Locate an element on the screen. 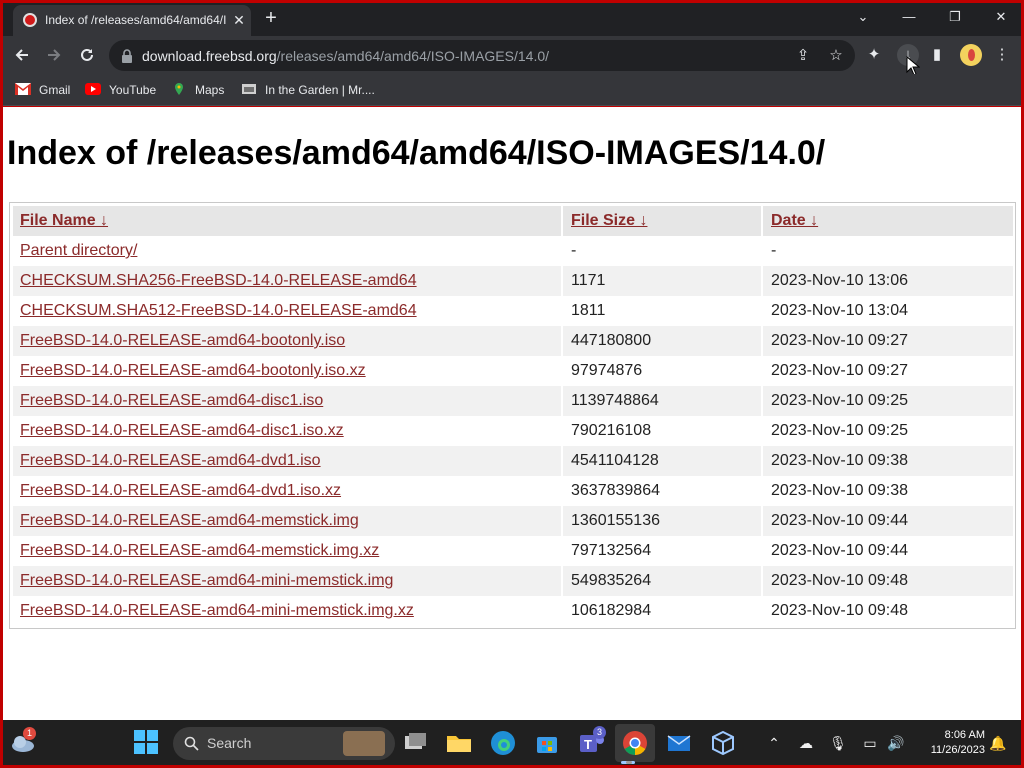 This screenshot has width=1024, height=768. side-panel-icon: ▮ is located at coordinates (937, 55).